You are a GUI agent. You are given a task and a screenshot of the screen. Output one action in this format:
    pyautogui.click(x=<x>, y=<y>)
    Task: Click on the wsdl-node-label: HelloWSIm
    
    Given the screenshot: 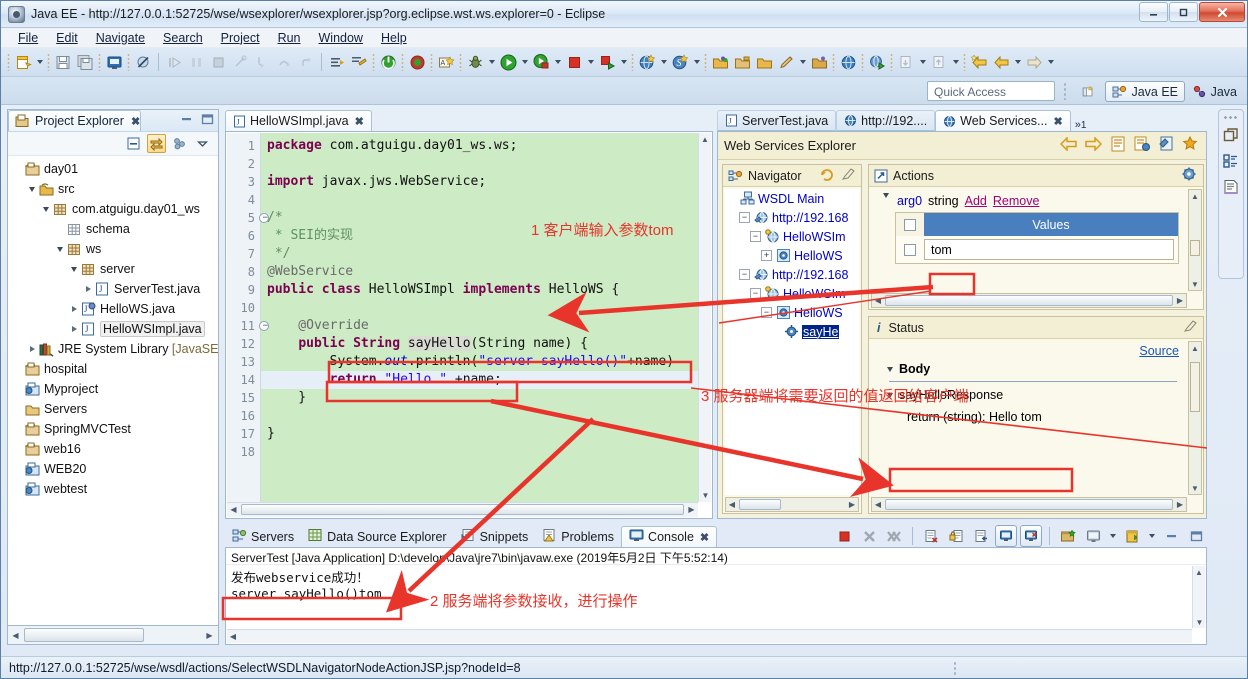 What is the action you would take?
    pyautogui.click(x=814, y=294)
    